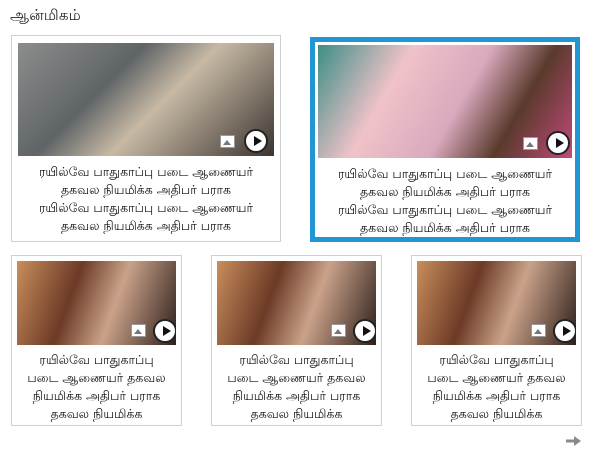  What do you see at coordinates (45, 15) in the screenshot?
I see `section-title: ஆன்மிகம்` at bounding box center [45, 15].